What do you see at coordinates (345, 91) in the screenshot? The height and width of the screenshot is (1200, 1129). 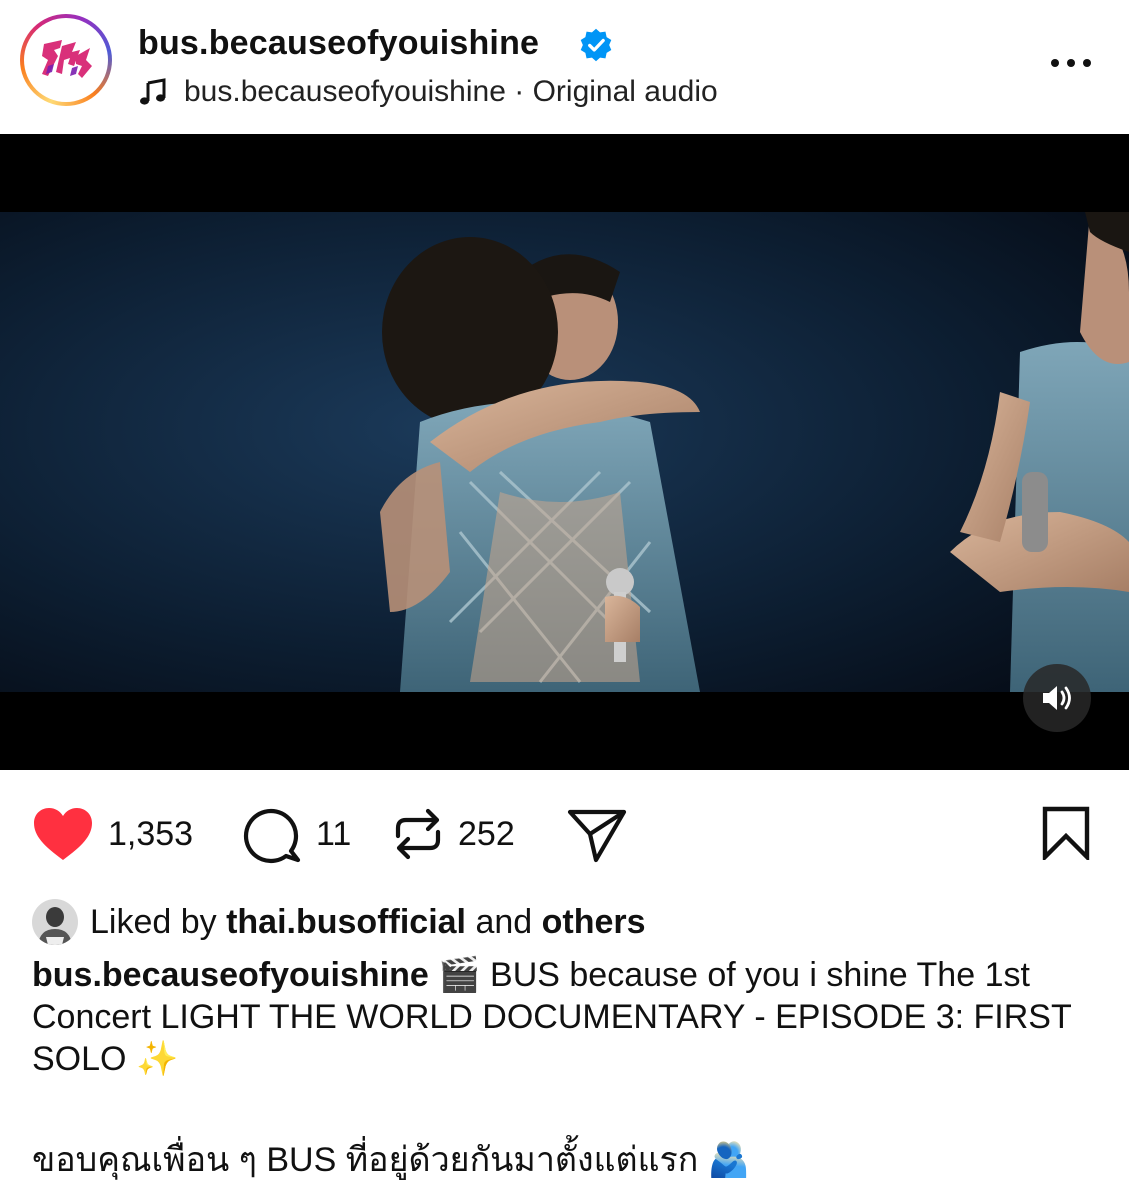 I see `audio-owner: bus.becauseofyouishine` at bounding box center [345, 91].